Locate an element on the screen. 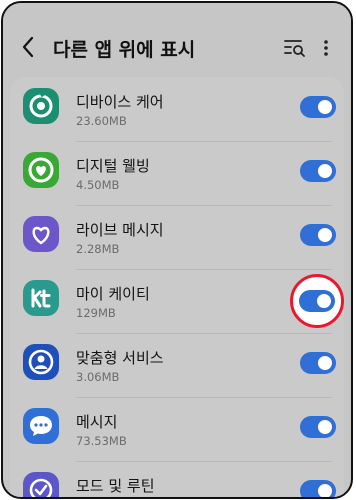 Image resolution: width=356 pixels, height=500 pixels. app-row-customization-service: 맞춤형 서비스 3.06MB is located at coordinates (177, 365).